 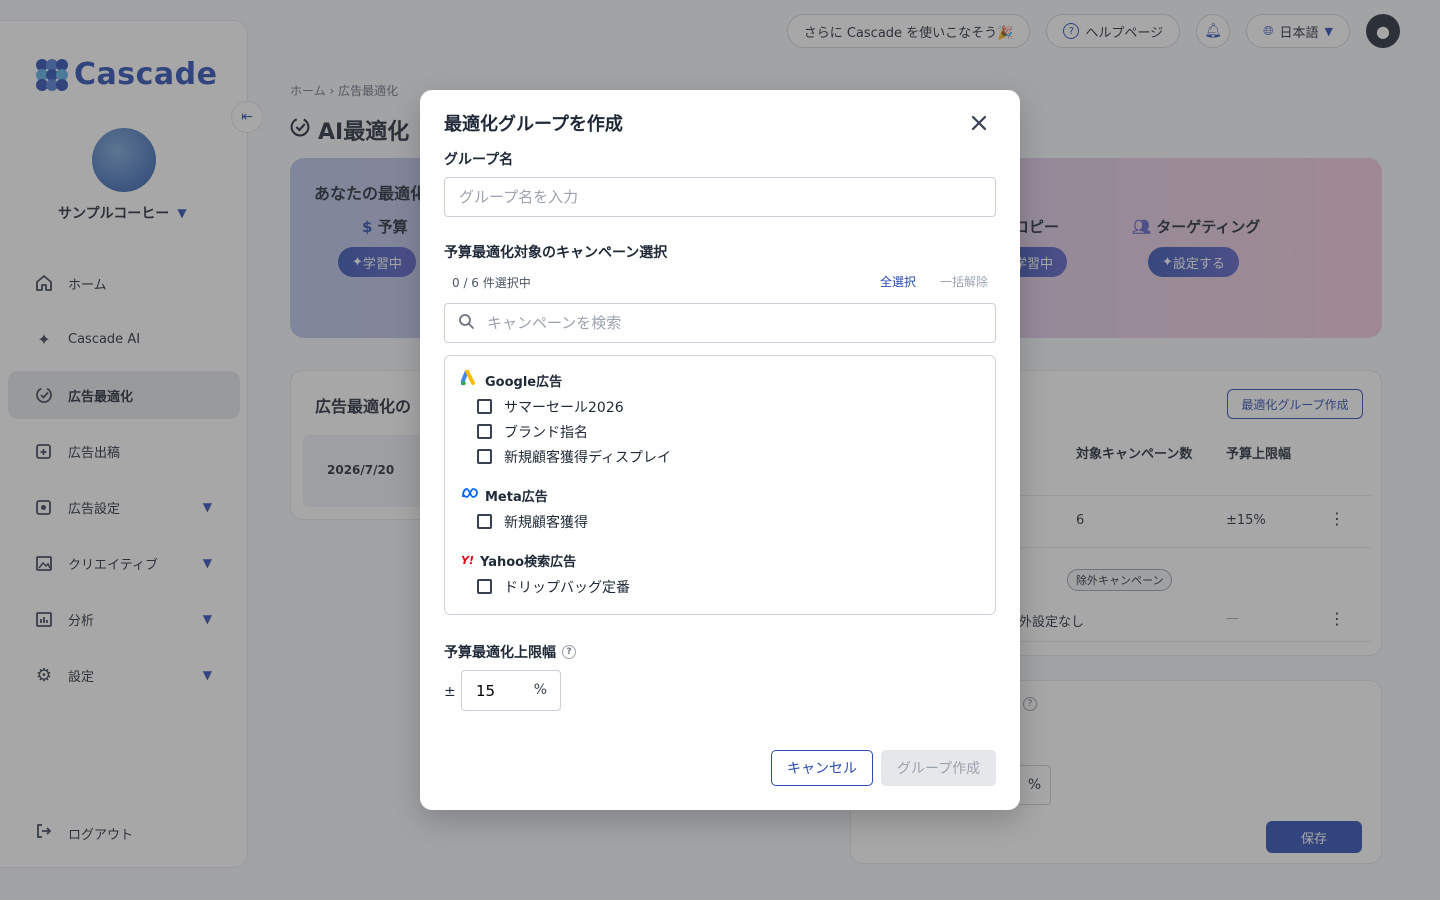 What do you see at coordinates (728, 521) in the screenshot?
I see `campaign-item: 新規顧客獲得` at bounding box center [728, 521].